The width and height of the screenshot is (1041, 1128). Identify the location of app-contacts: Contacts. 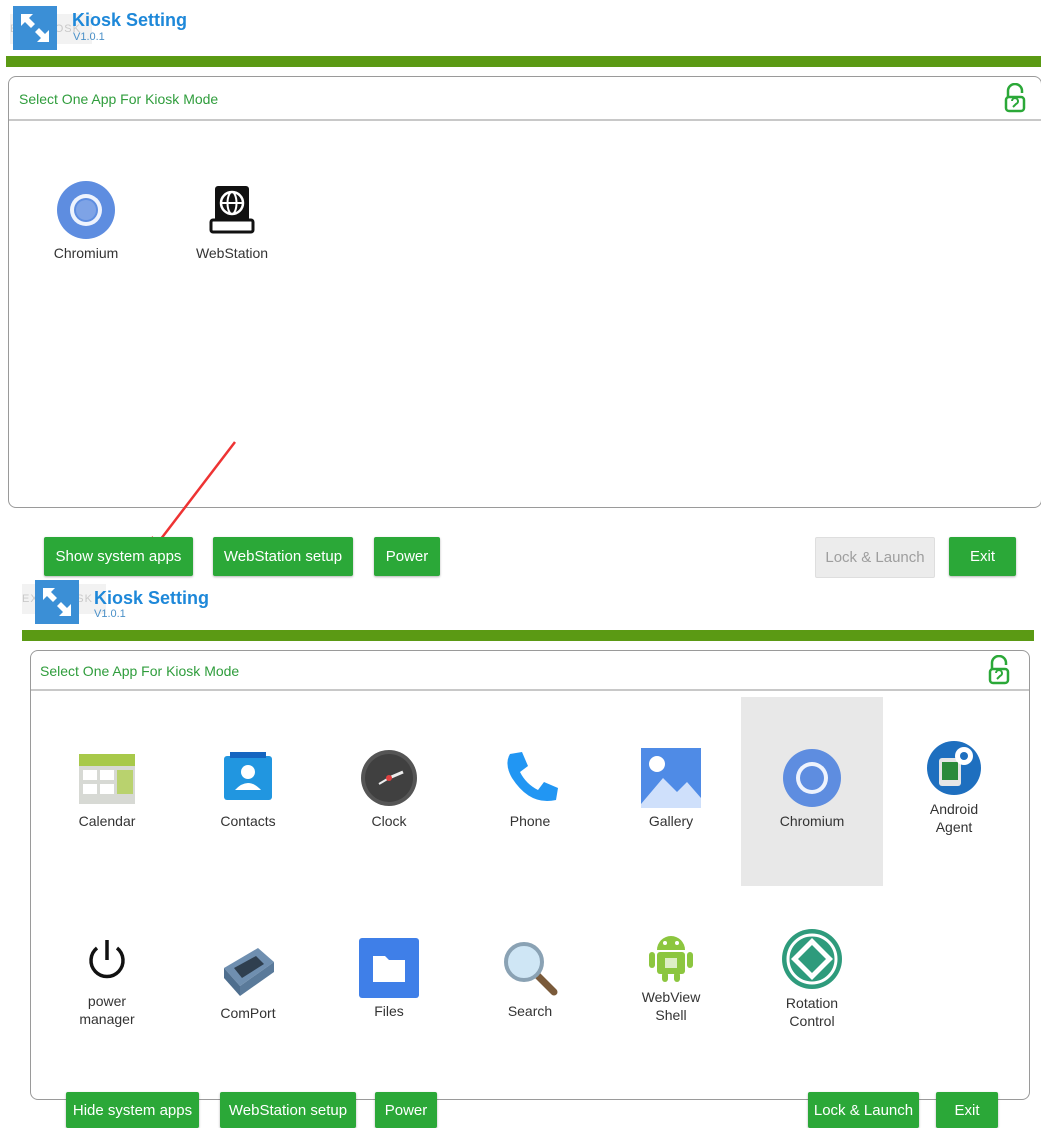
(248, 789).